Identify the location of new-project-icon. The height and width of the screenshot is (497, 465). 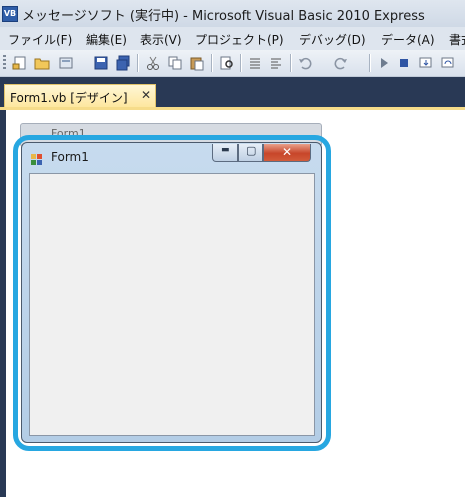
(20, 63).